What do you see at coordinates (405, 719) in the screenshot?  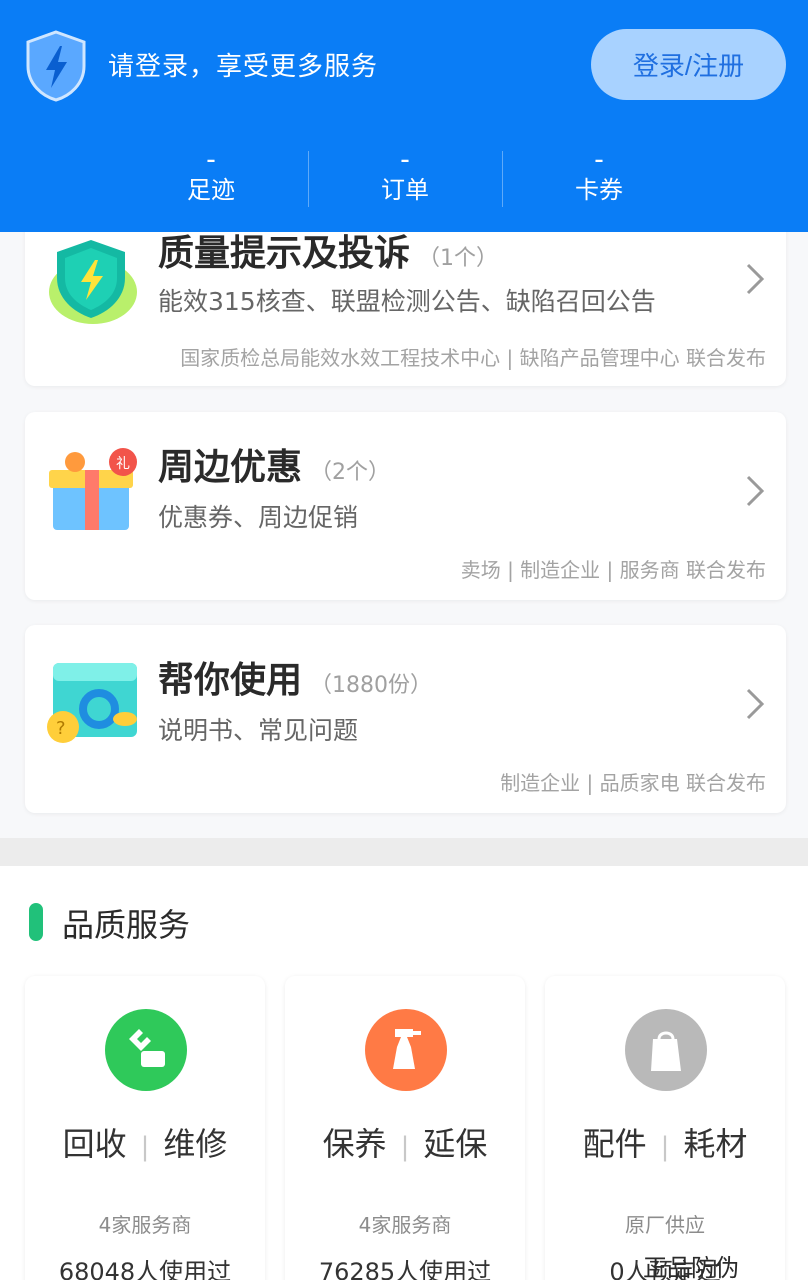 I see `card-usage-help: ? 帮你使用 （1880份） 说明书、常见问题 制造企业 | 品质家电 联合发布` at bounding box center [405, 719].